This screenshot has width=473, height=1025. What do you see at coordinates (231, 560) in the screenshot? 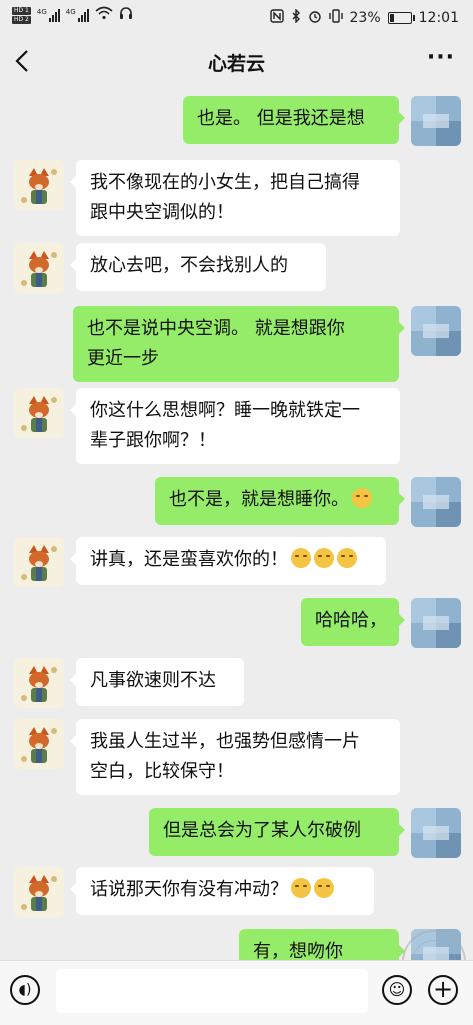
I see `message-text: 讲真，还是蛮喜欢你的！` at bounding box center [231, 560].